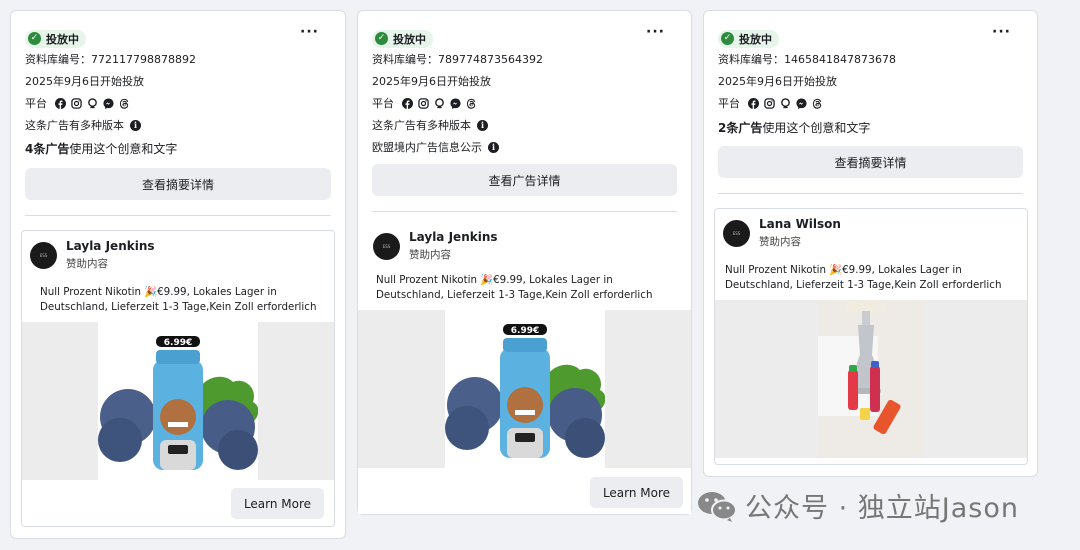 This screenshot has width=1080, height=550. I want to click on eu-transparency-row: 欧盟境内广告信息公示 i, so click(435, 147).